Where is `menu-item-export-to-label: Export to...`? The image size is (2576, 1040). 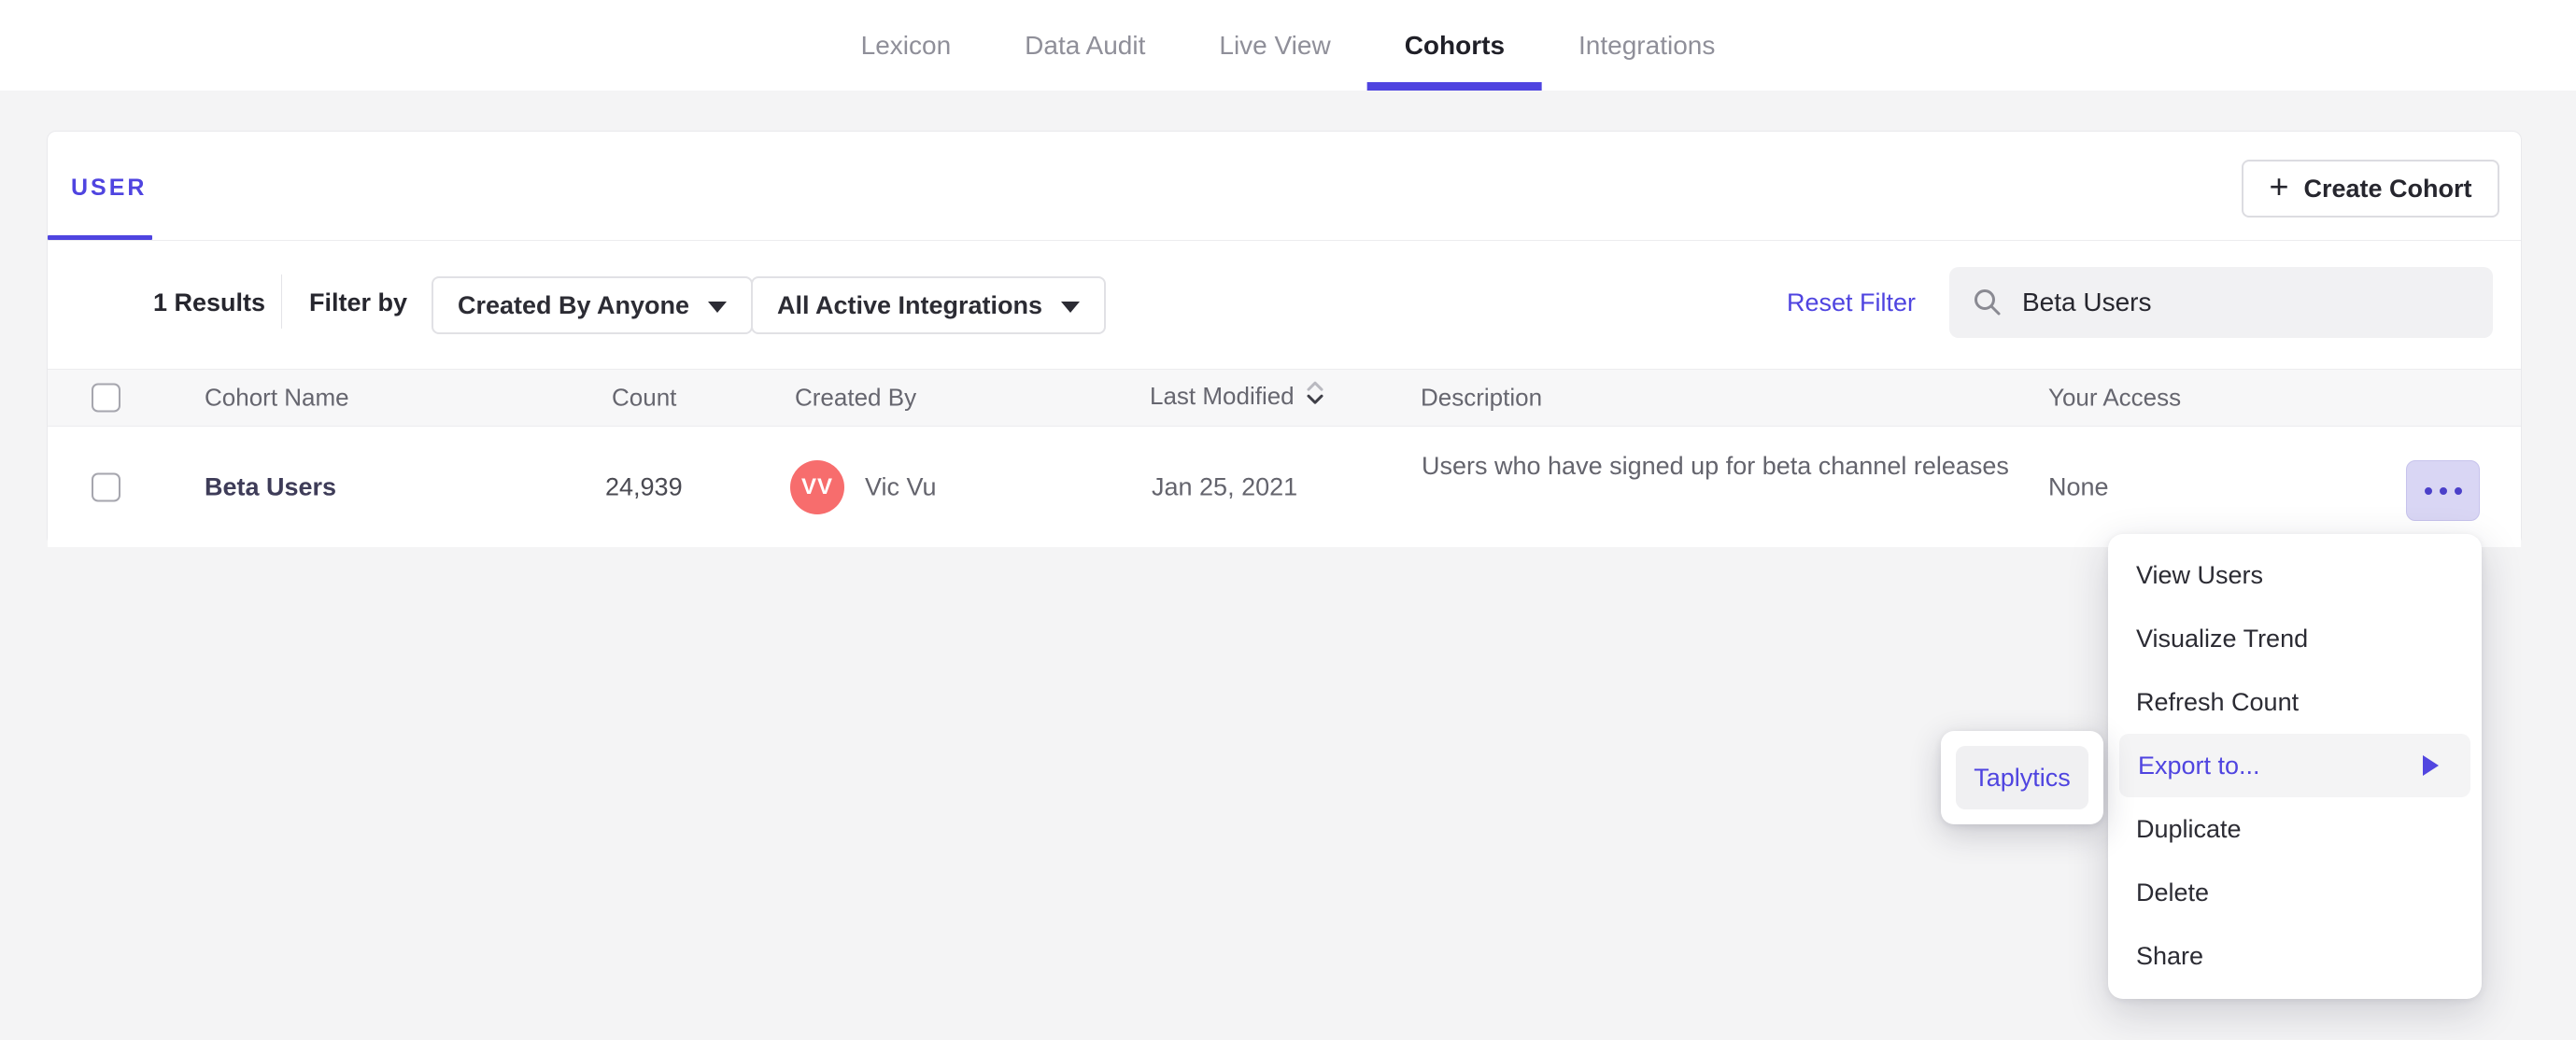 menu-item-export-to-label: Export to... is located at coordinates (2199, 765).